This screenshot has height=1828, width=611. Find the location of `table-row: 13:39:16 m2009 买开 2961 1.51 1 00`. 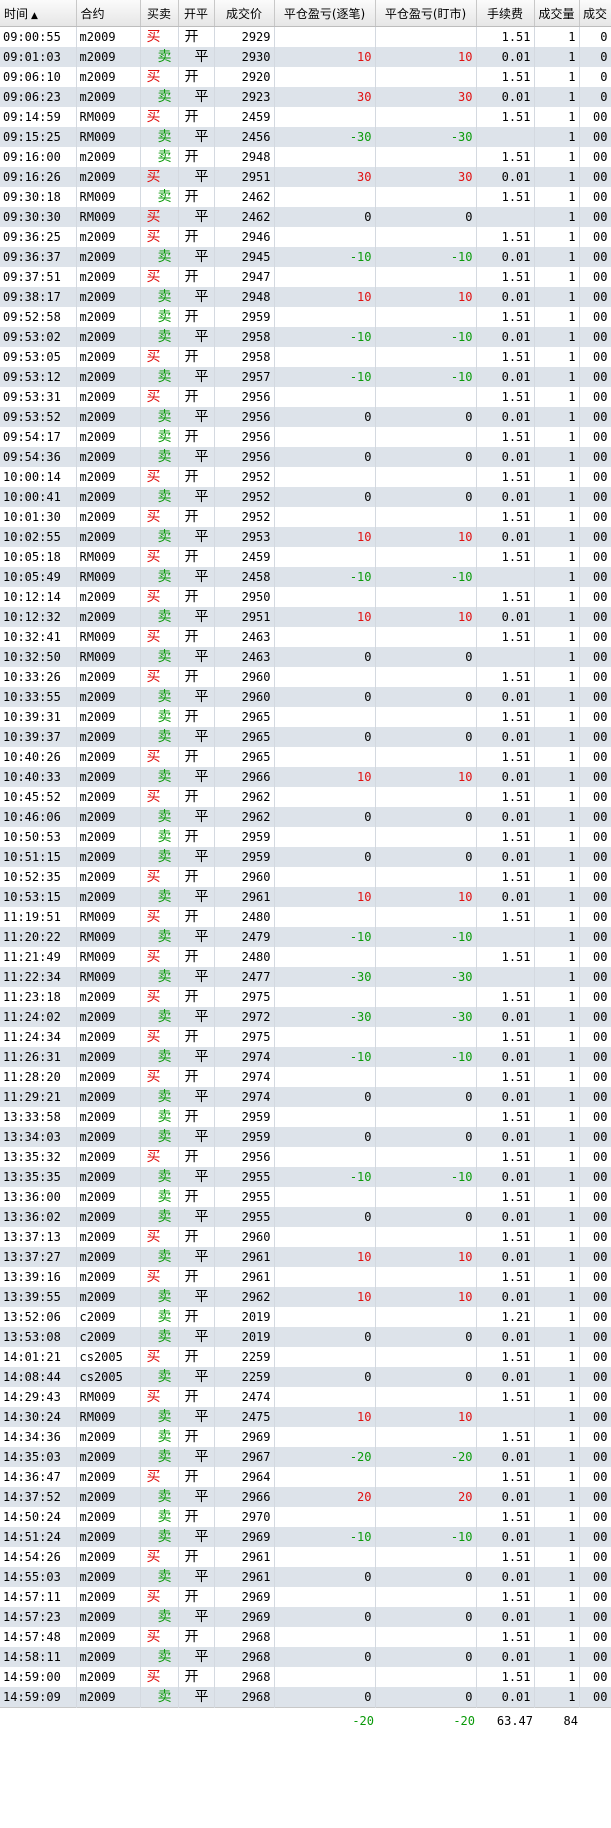

table-row: 13:39:16 m2009 买开 2961 1.51 1 00 is located at coordinates (305, 1277).